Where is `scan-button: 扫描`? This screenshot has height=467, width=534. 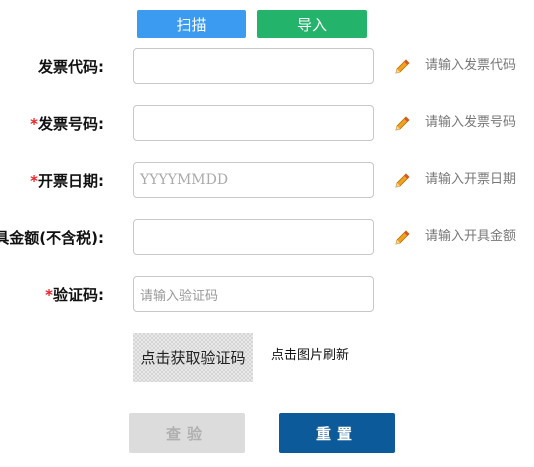
scan-button: 扫描 is located at coordinates (191, 24).